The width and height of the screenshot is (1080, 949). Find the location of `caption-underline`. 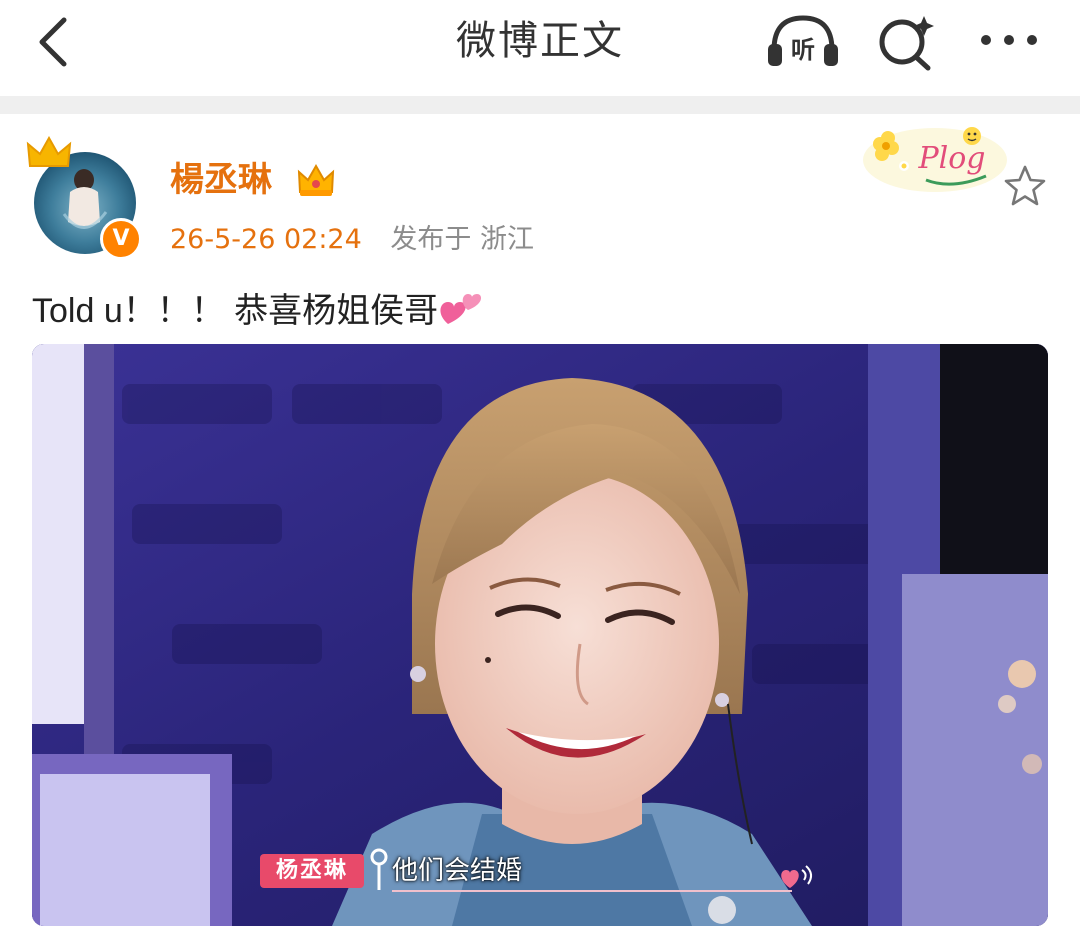

caption-underline is located at coordinates (592, 891).